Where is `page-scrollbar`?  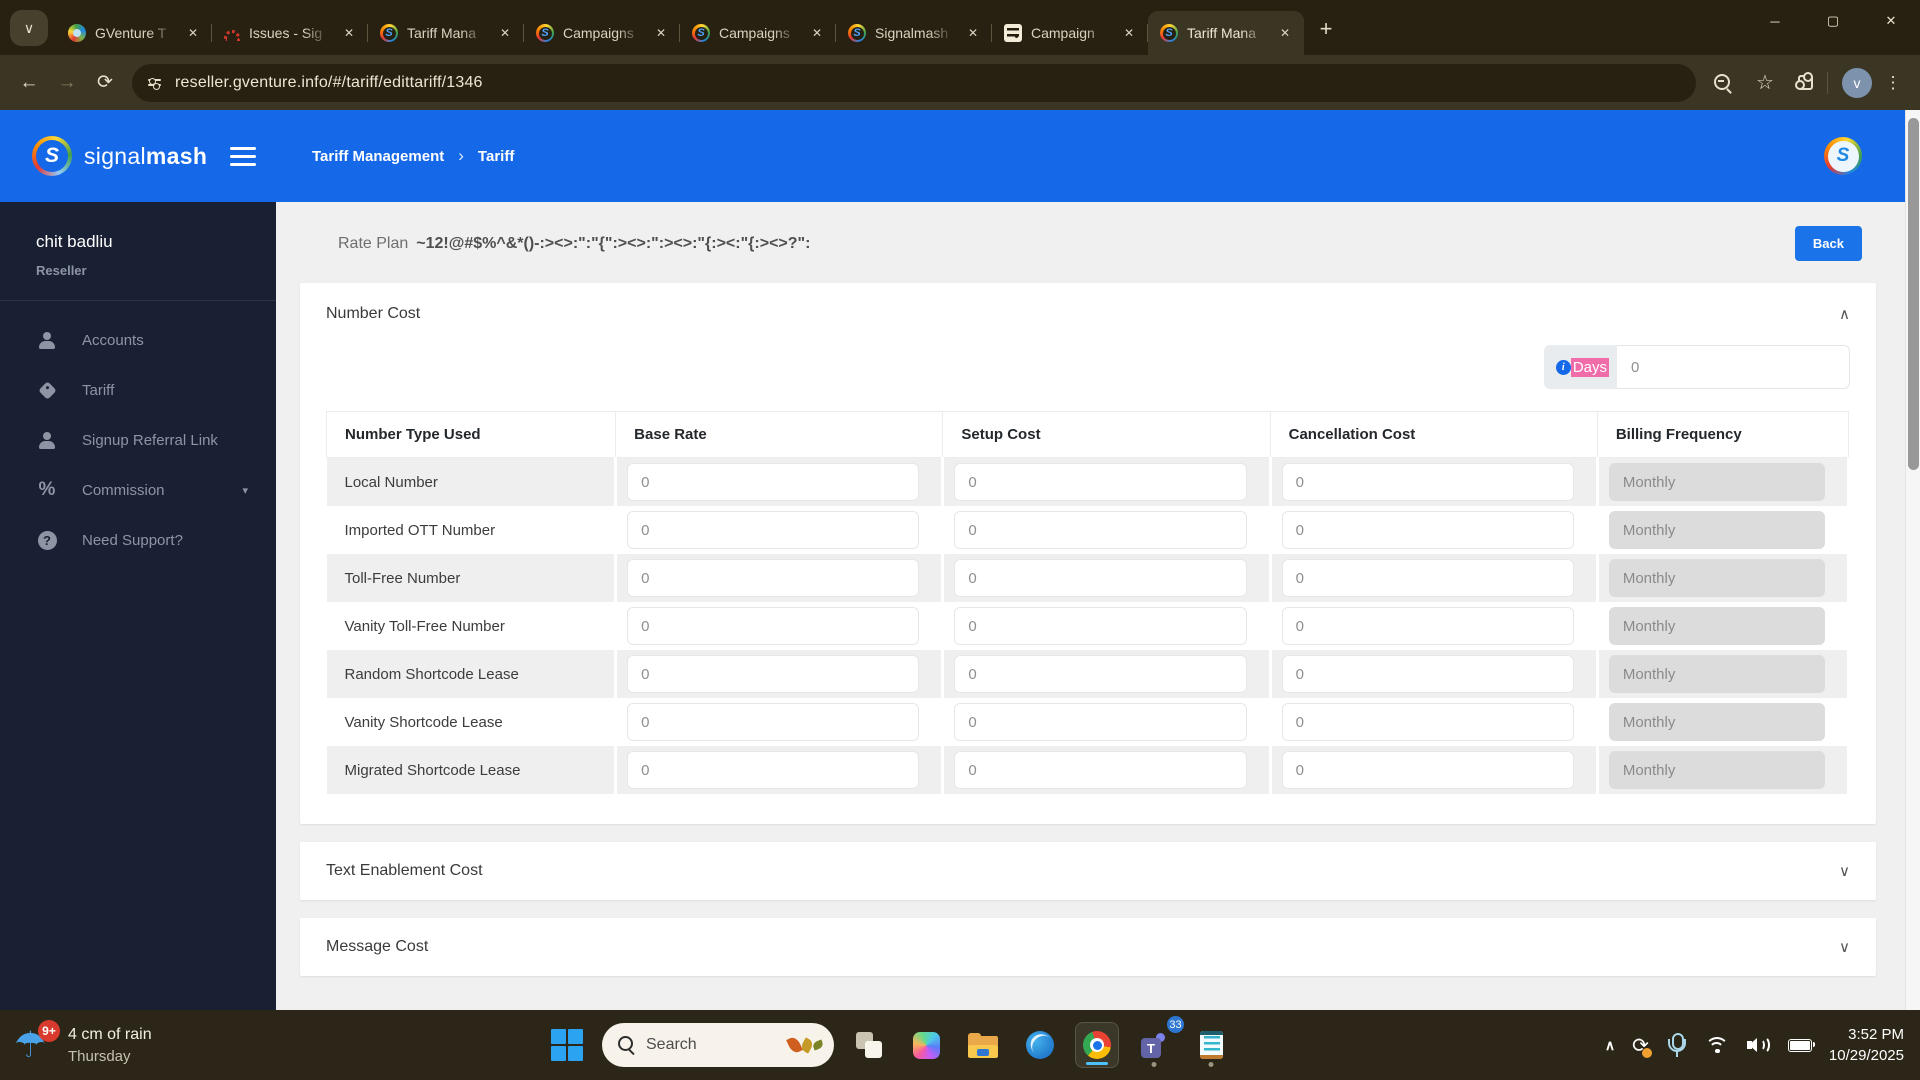
page-scrollbar is located at coordinates (1912, 560).